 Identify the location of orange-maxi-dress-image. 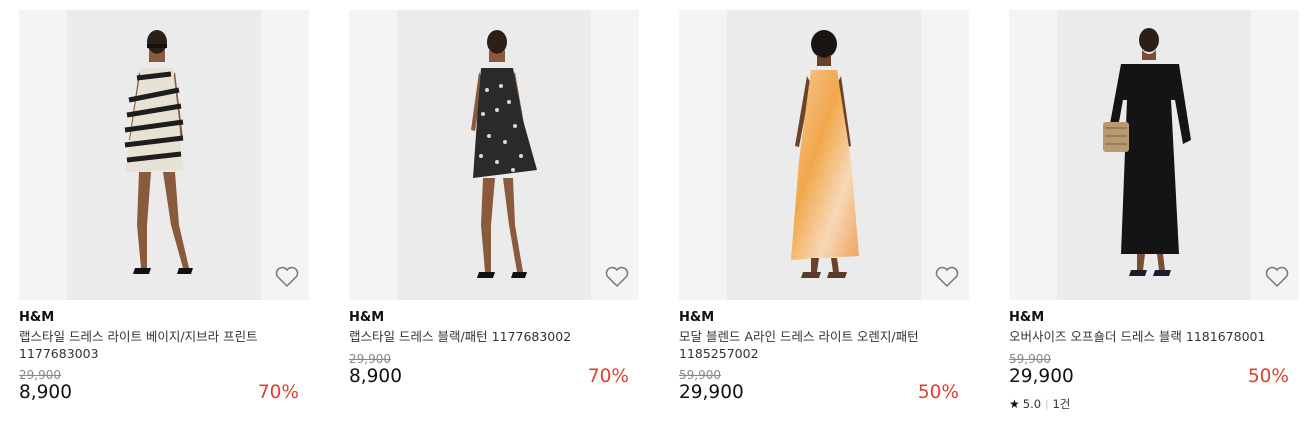
(825, 154).